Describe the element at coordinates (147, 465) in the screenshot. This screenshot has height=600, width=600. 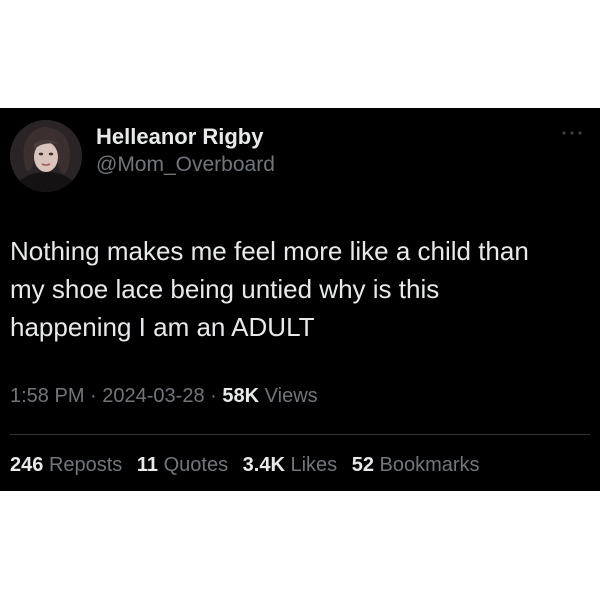
I see `quotes-count: 11` at that location.